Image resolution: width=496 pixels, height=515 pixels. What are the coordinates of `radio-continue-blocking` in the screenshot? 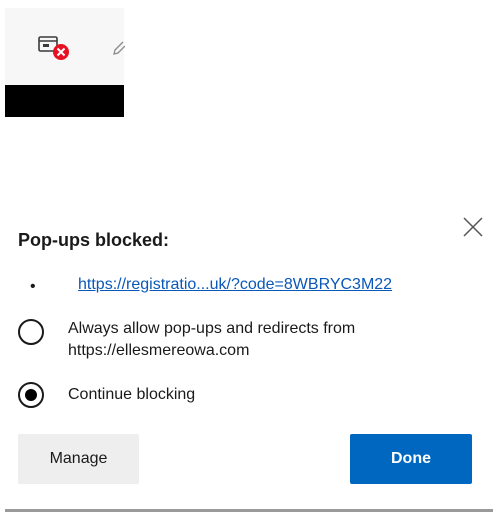 It's located at (31, 395).